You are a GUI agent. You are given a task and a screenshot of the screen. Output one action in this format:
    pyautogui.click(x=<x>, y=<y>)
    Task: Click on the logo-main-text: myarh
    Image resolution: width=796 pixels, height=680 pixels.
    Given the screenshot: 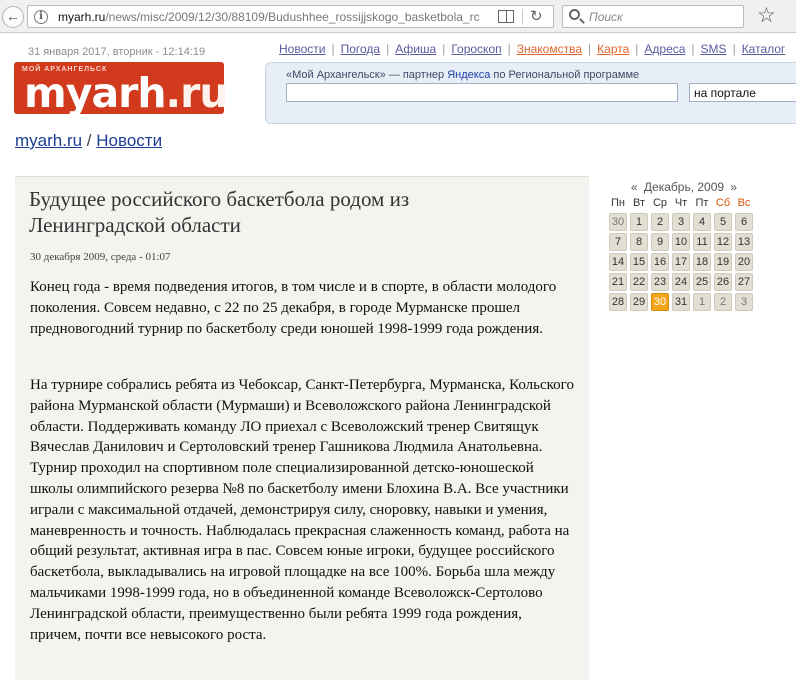 What is the action you would take?
    pyautogui.click(x=95, y=93)
    